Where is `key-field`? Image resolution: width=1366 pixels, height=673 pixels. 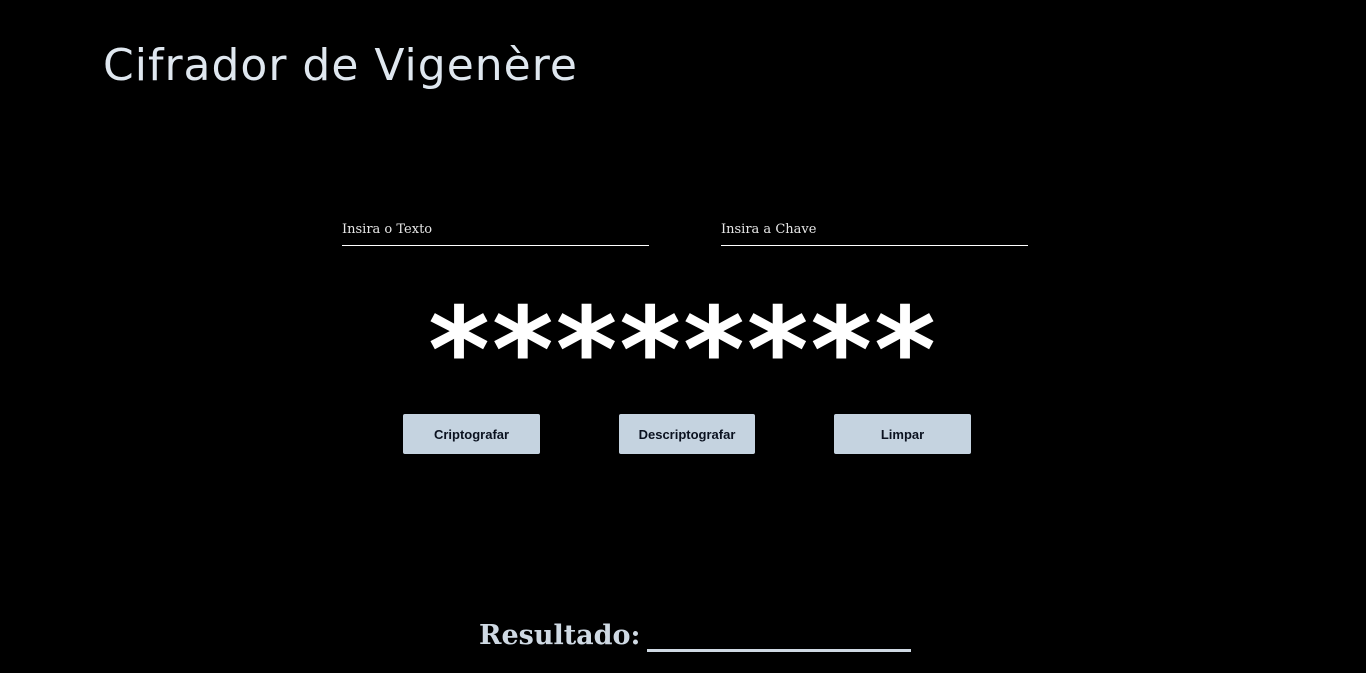 key-field is located at coordinates (874, 230).